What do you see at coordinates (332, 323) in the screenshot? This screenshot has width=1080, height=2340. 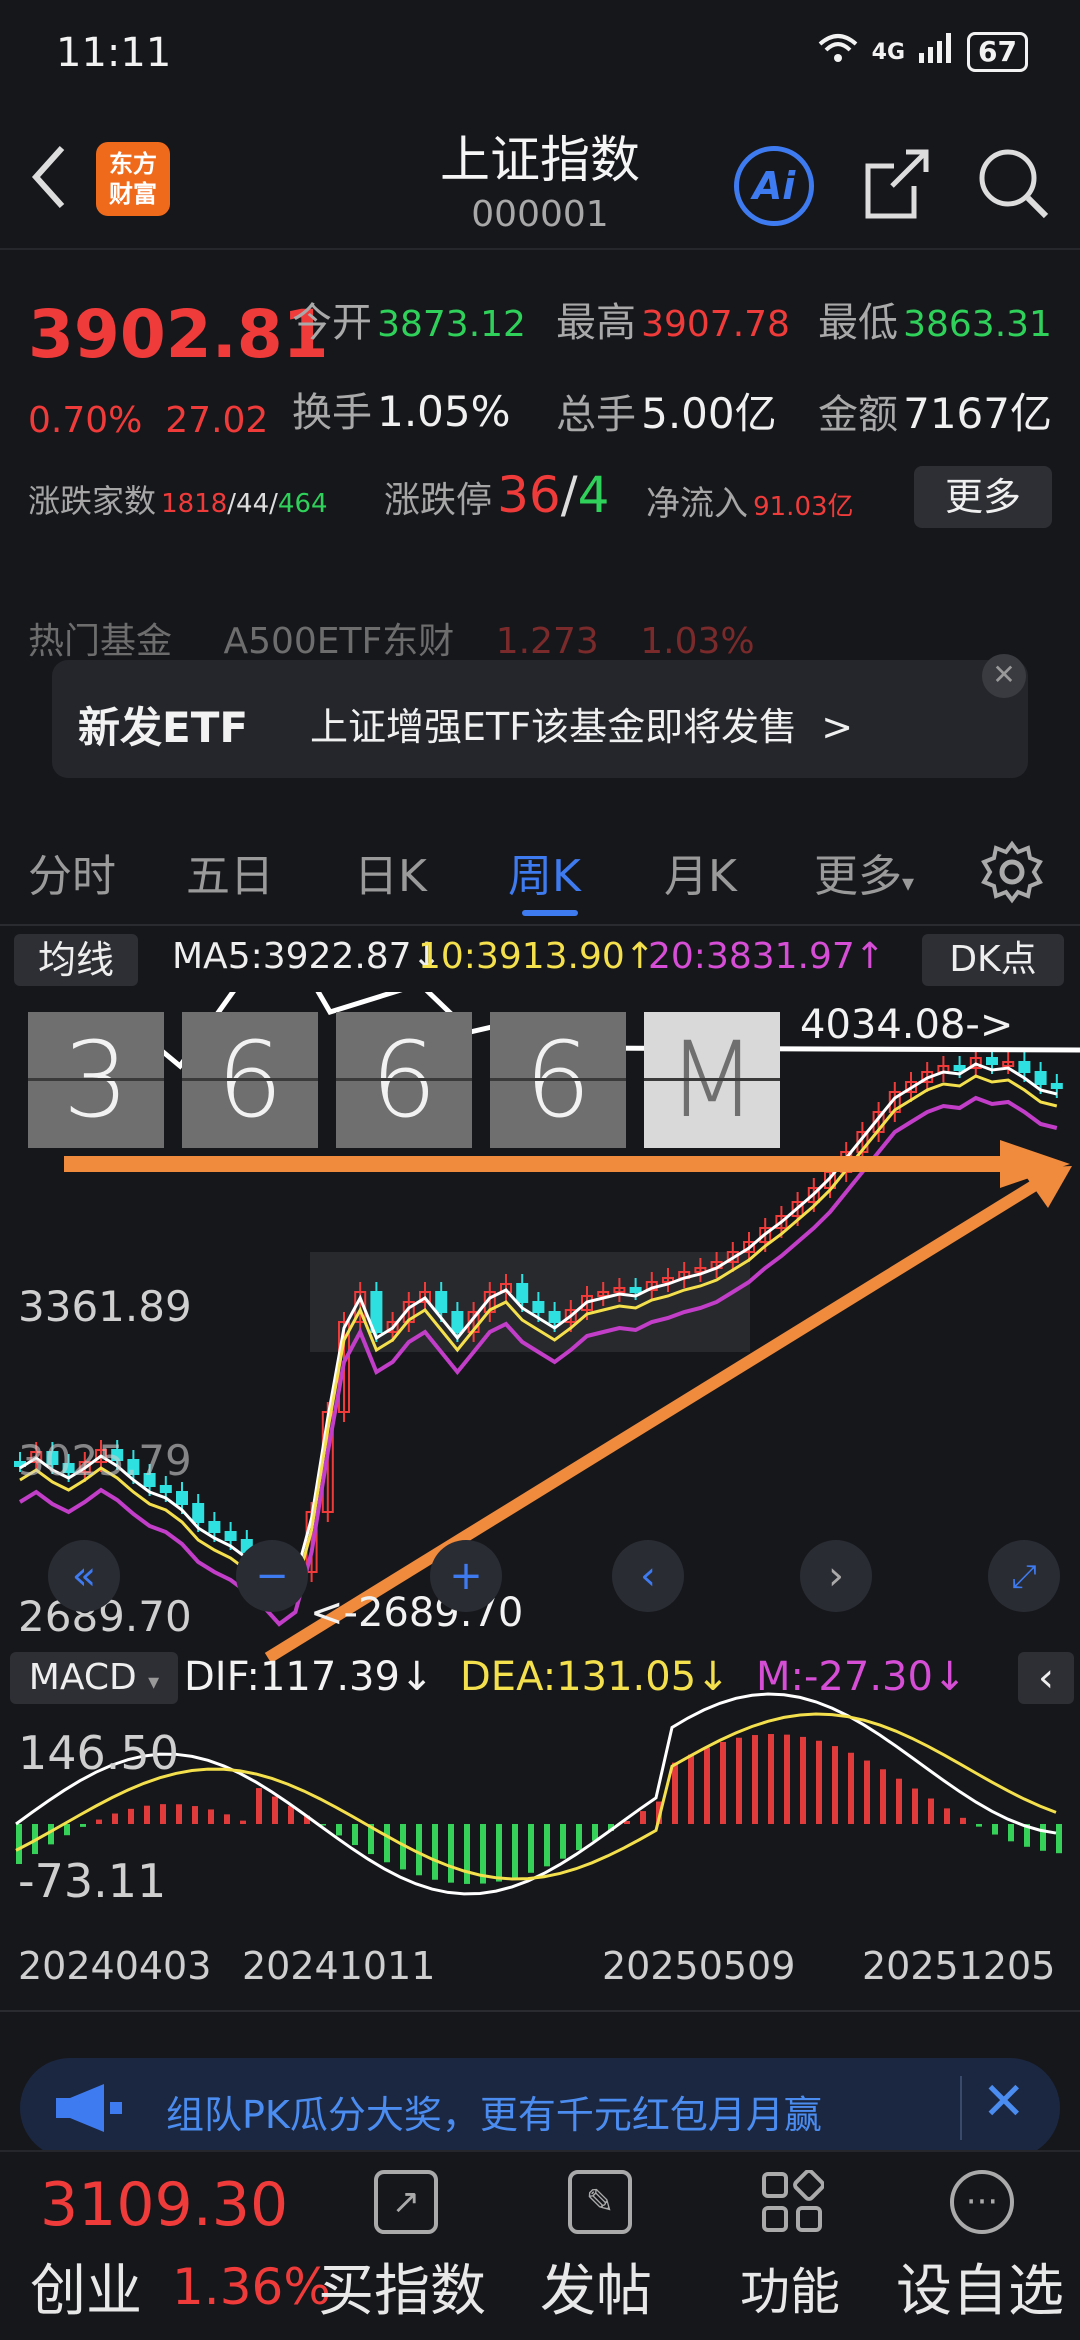 I see `open-label: 今开` at bounding box center [332, 323].